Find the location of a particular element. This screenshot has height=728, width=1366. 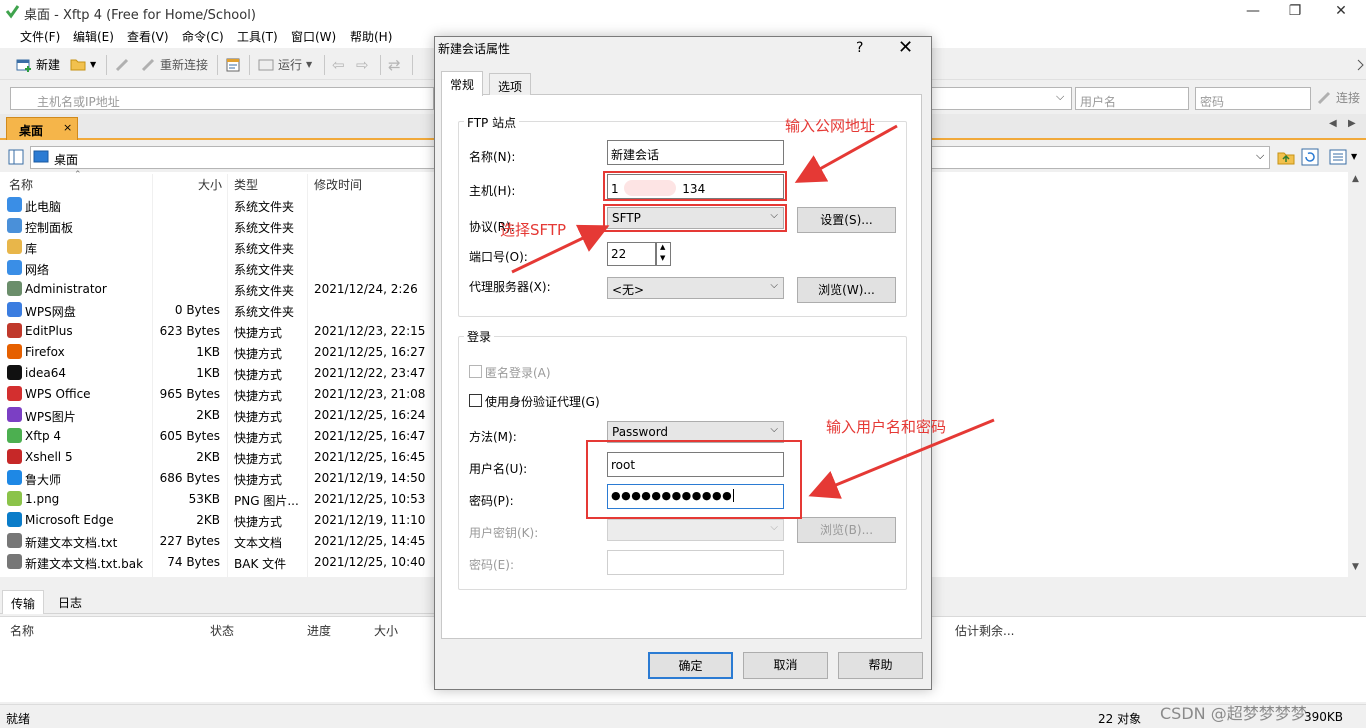

arrow-to-host is located at coordinates (846, 153).